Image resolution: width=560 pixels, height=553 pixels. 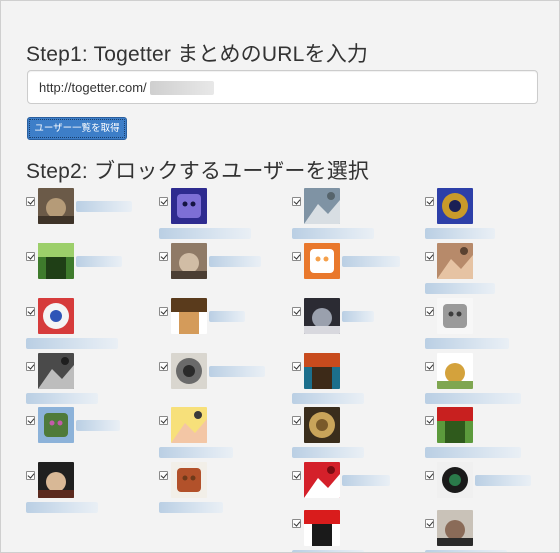 What do you see at coordinates (322, 425) in the screenshot?
I see `gold-object-icon` at bounding box center [322, 425].